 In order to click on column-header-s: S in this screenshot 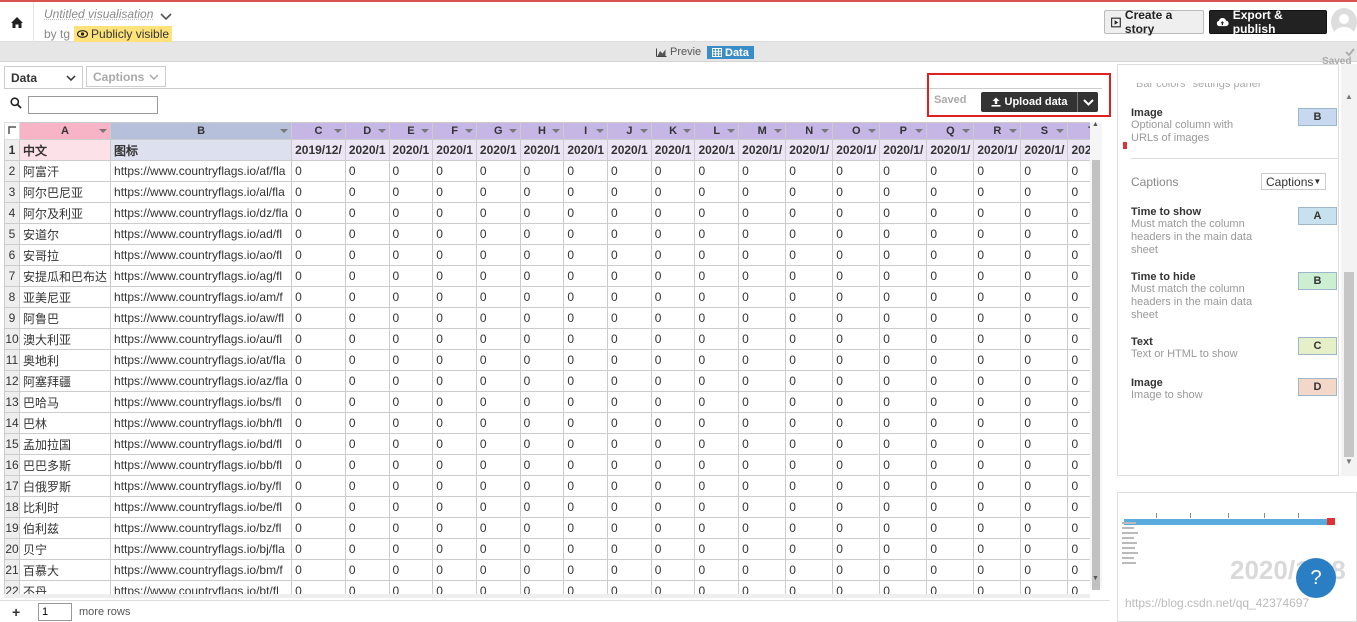, I will do `click(1044, 131)`.